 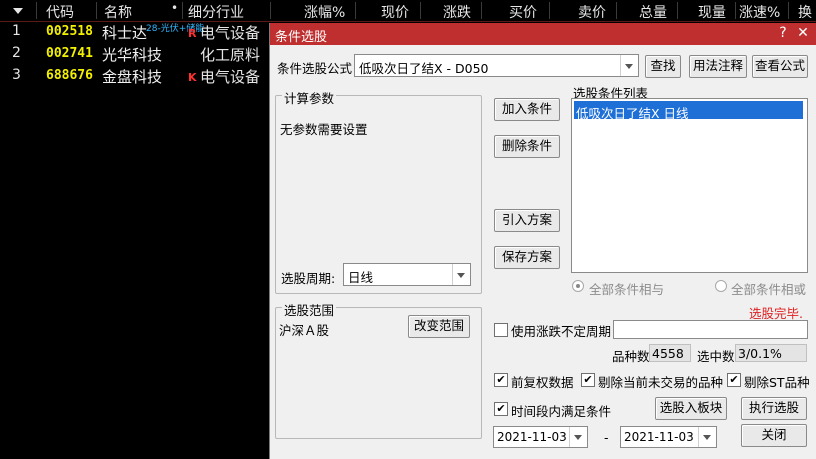 I want to click on date-to-picker: 2021-11-03, so click(x=668, y=437).